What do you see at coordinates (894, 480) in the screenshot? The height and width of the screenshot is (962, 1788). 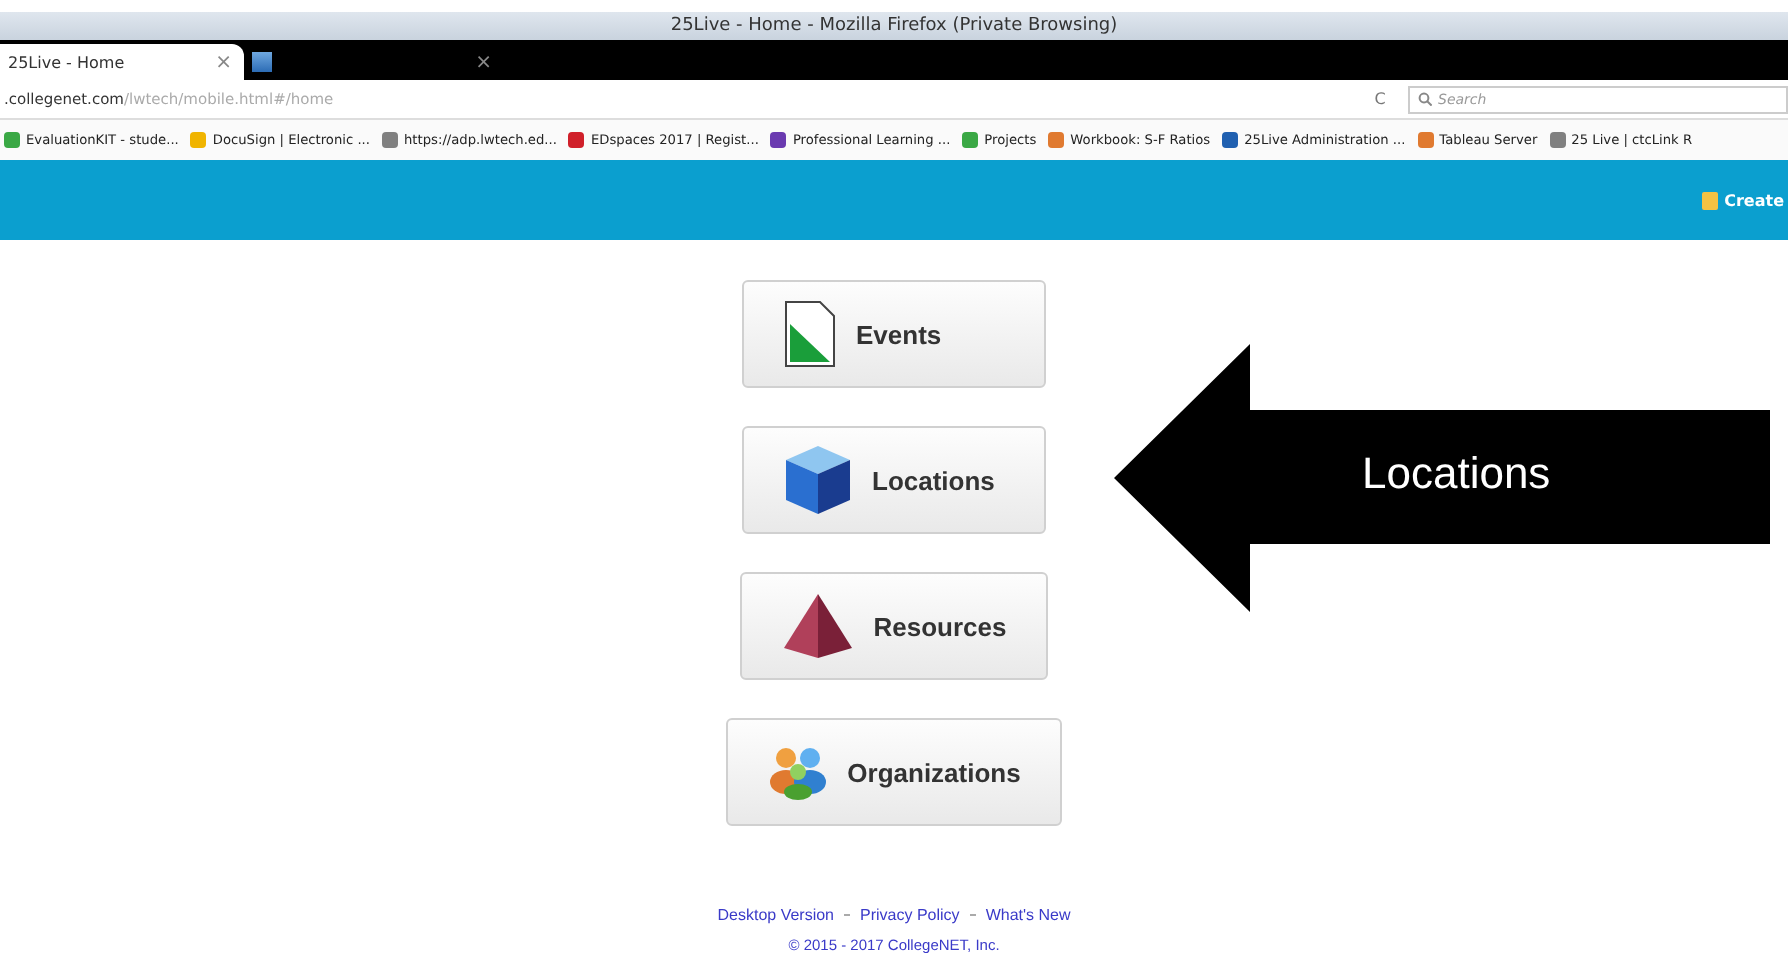 I see `menu-button: Locations` at bounding box center [894, 480].